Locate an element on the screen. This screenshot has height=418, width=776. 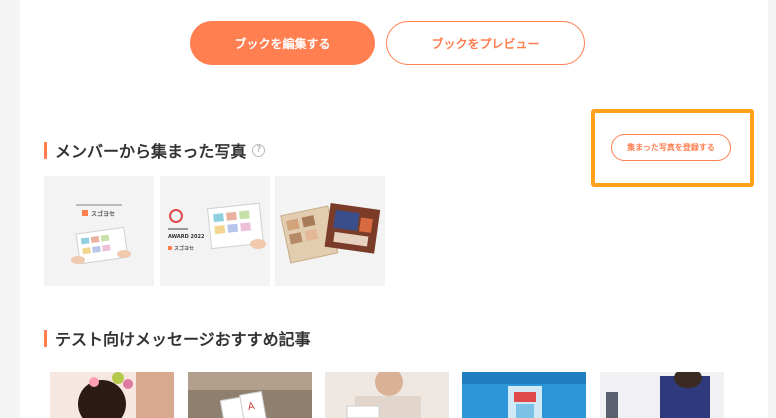
articles-heading: テスト向けメッセージおすすめ記事 is located at coordinates (177, 338).